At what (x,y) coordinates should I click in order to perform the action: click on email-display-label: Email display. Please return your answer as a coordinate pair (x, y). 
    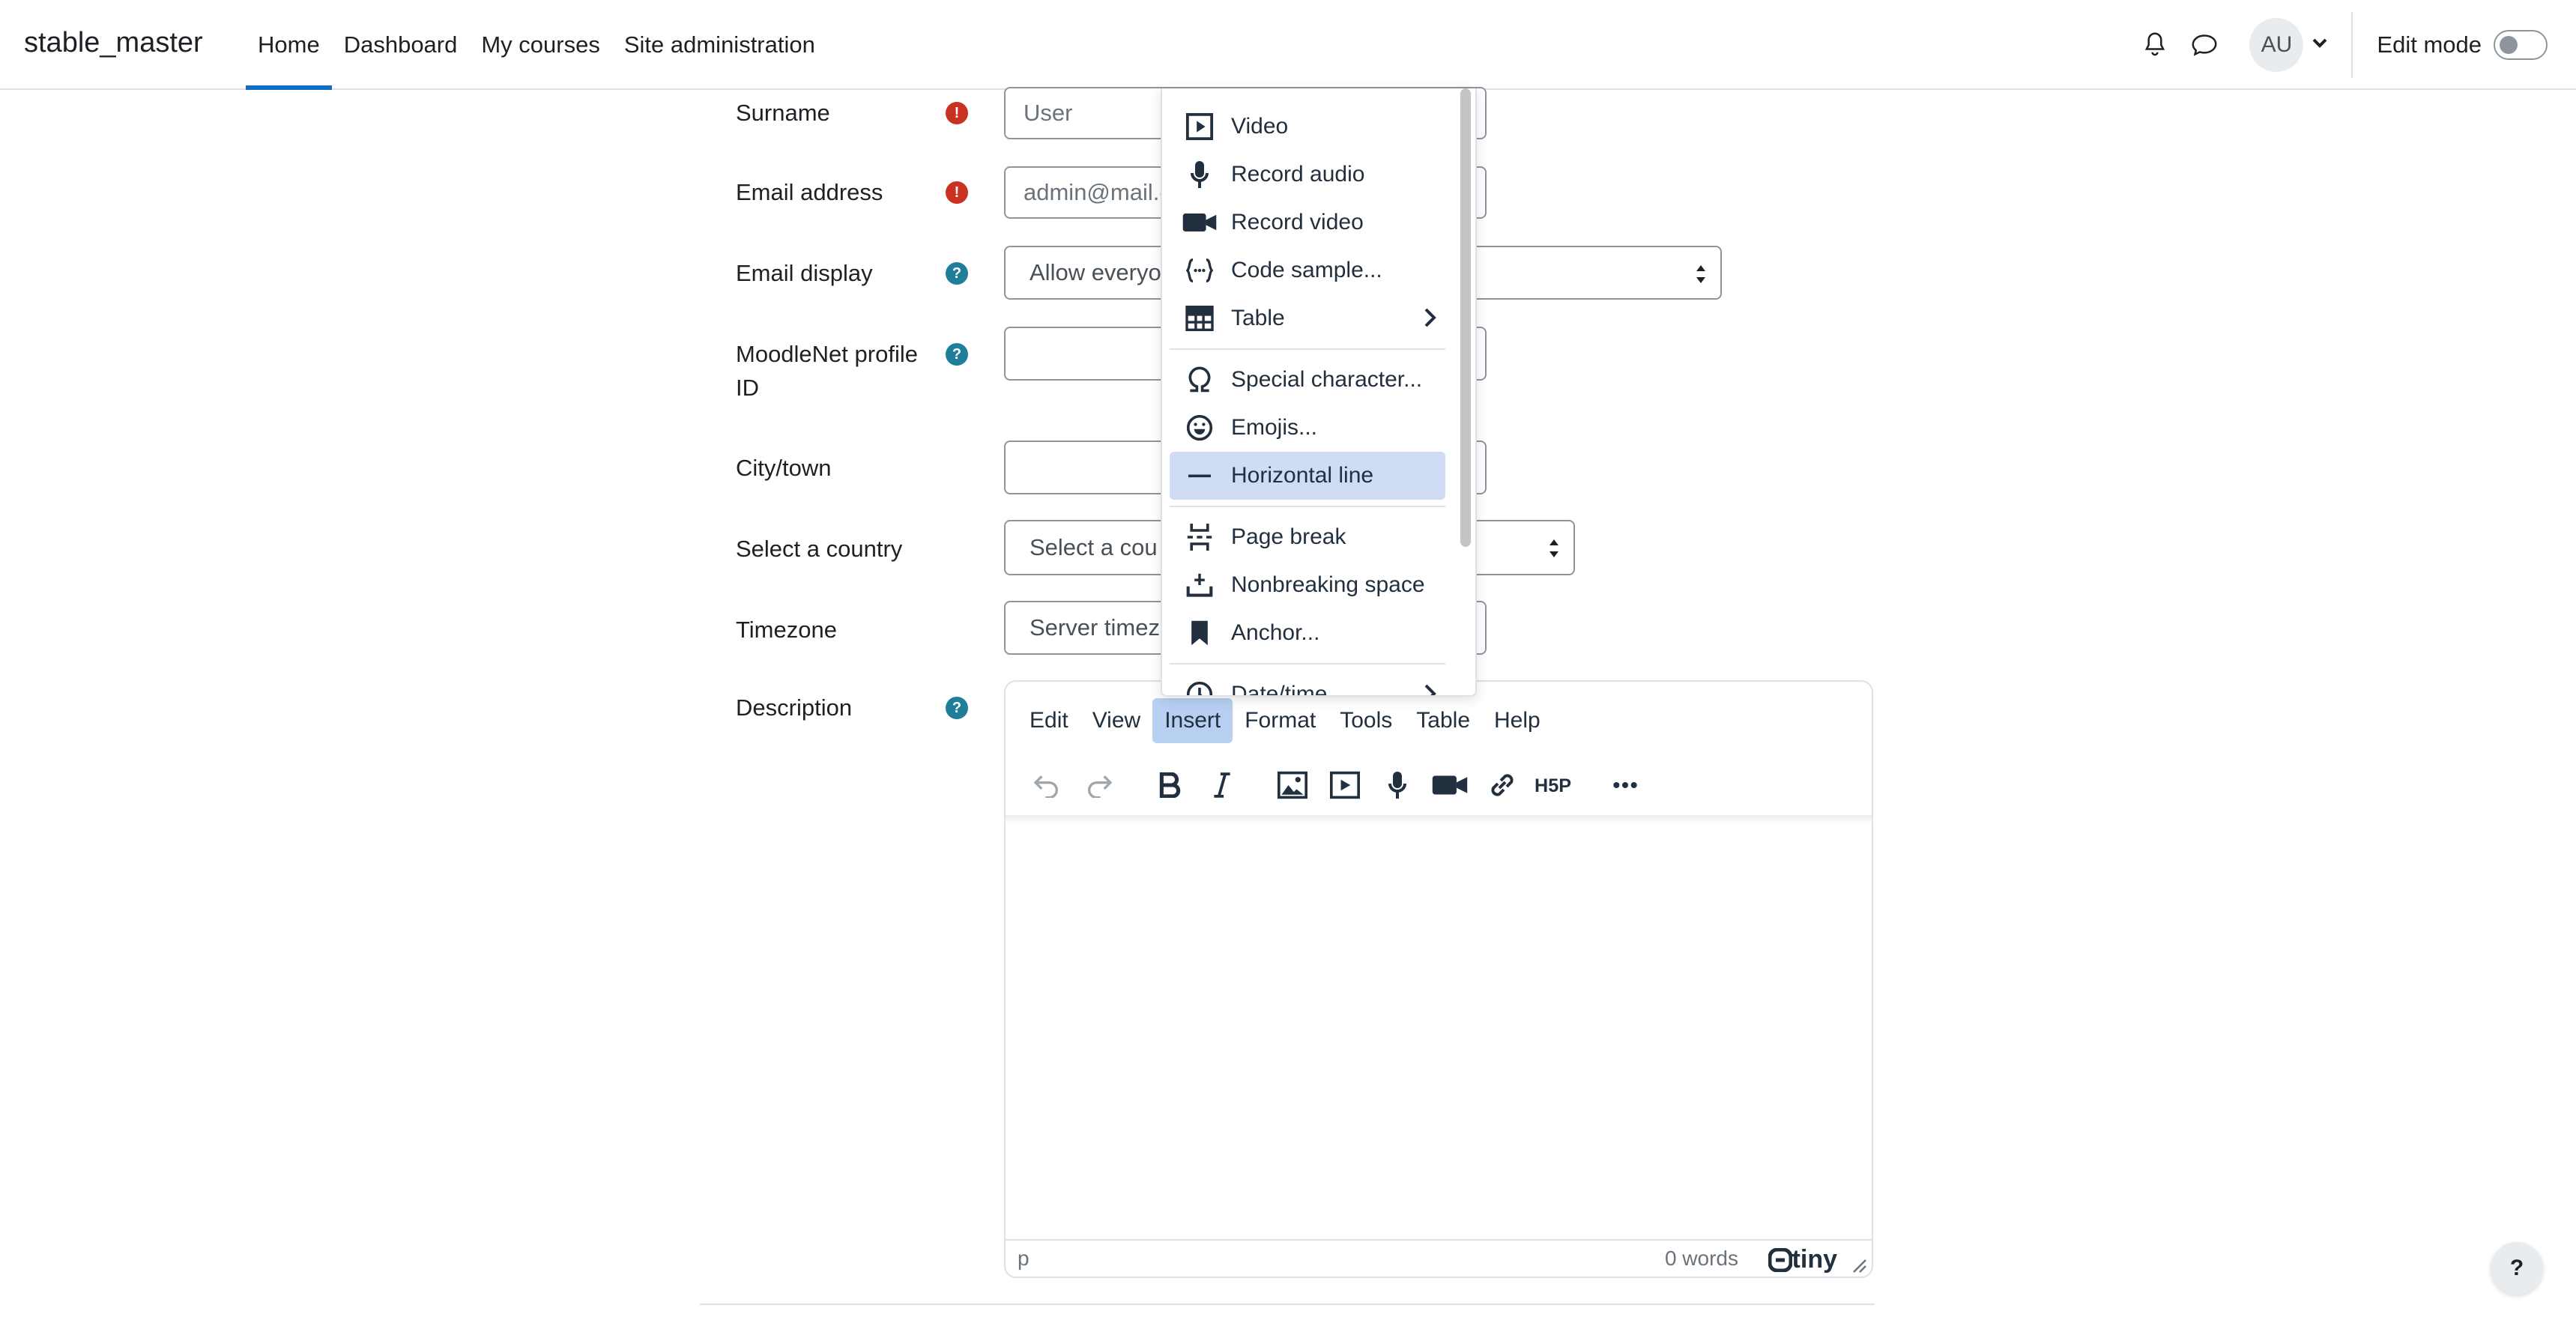
    Looking at the image, I should click on (804, 273).